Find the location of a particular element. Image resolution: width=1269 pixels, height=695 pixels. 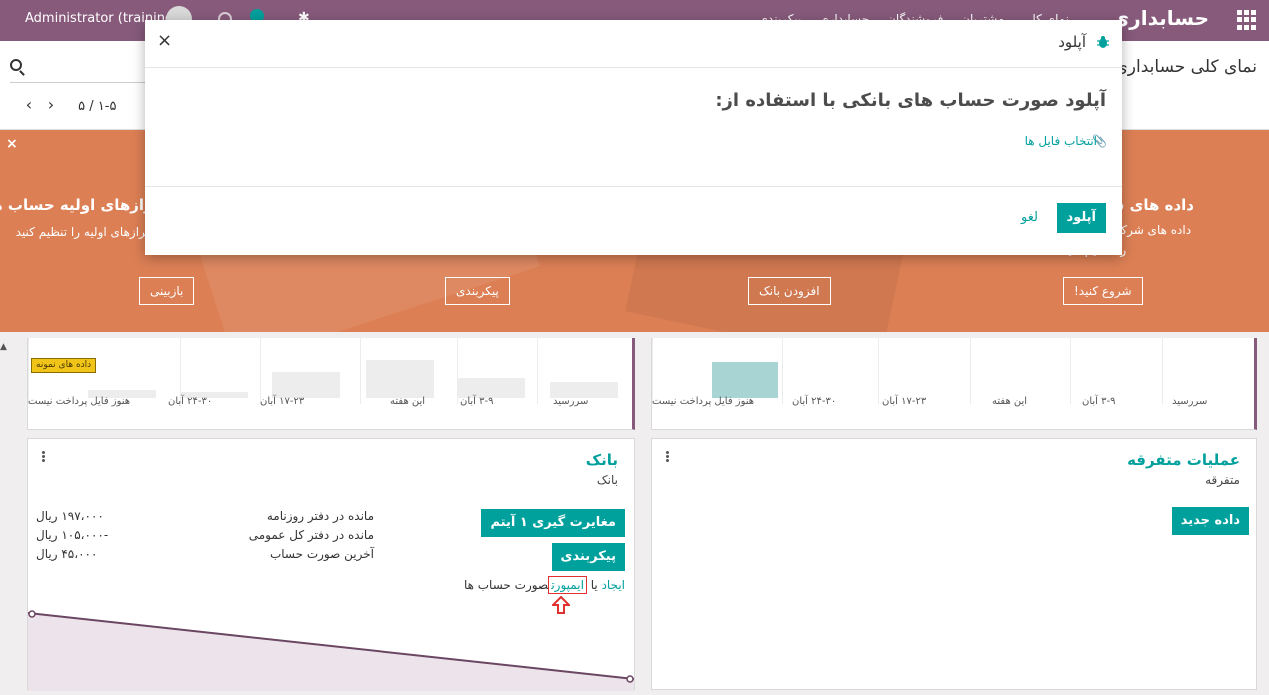

select-files-link: انتخاب فایل ها is located at coordinates (1061, 141).